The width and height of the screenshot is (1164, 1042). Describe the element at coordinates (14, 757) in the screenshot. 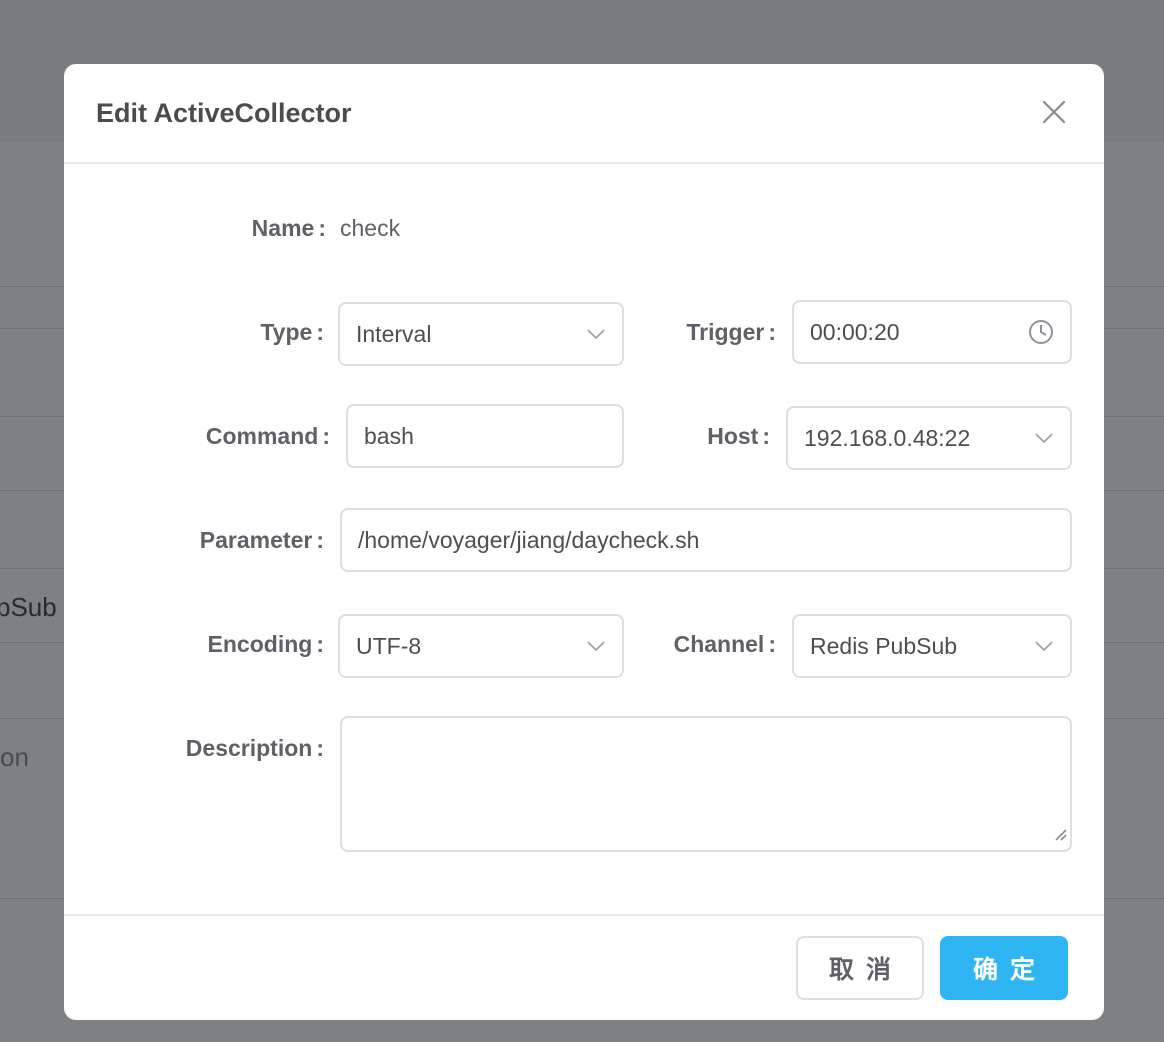

I see `background-cell-text: on` at that location.